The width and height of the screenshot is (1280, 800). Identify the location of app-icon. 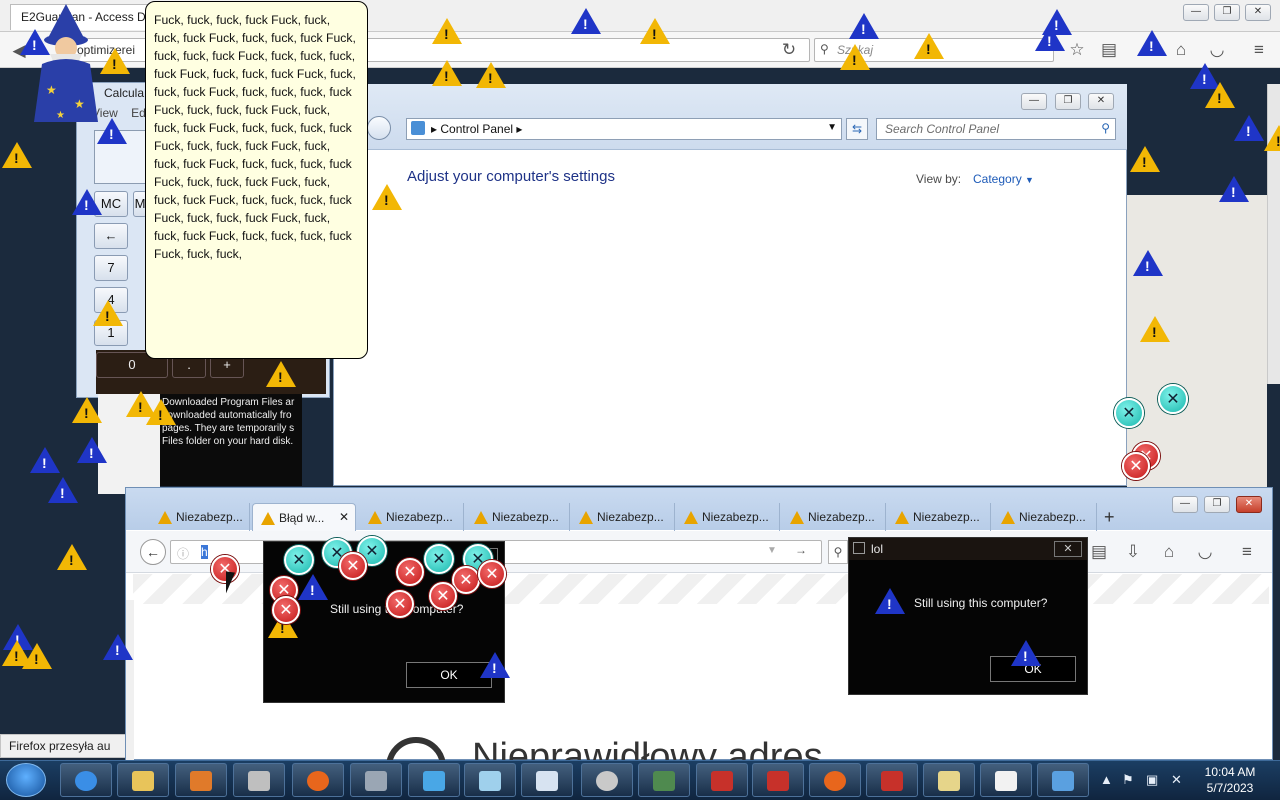
(859, 548).